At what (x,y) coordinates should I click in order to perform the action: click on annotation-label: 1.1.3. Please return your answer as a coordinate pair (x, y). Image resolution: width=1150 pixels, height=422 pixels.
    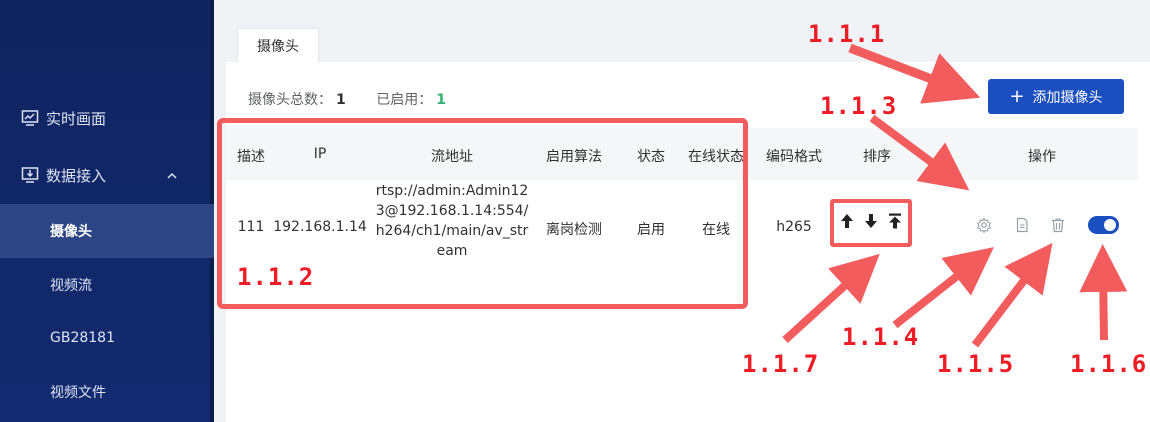
    Looking at the image, I should click on (859, 106).